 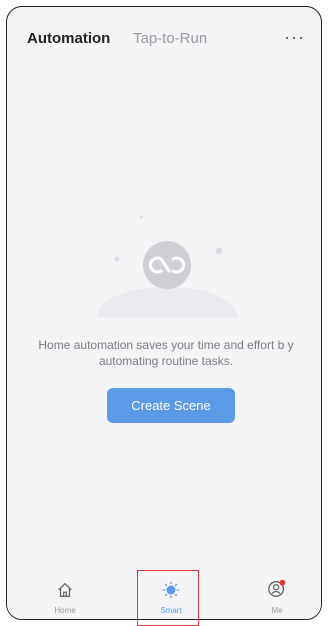 I want to click on highlight-box, so click(x=168, y=598).